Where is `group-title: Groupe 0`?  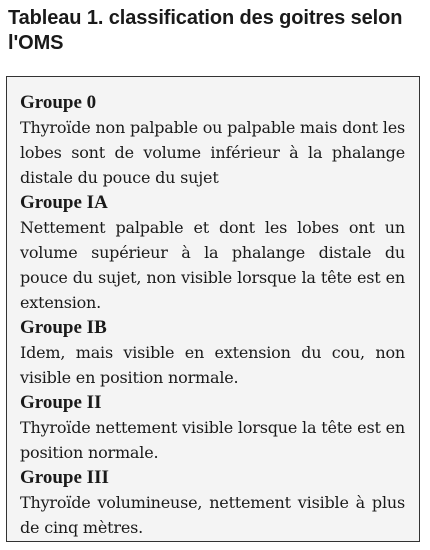 group-title: Groupe 0 is located at coordinates (58, 102).